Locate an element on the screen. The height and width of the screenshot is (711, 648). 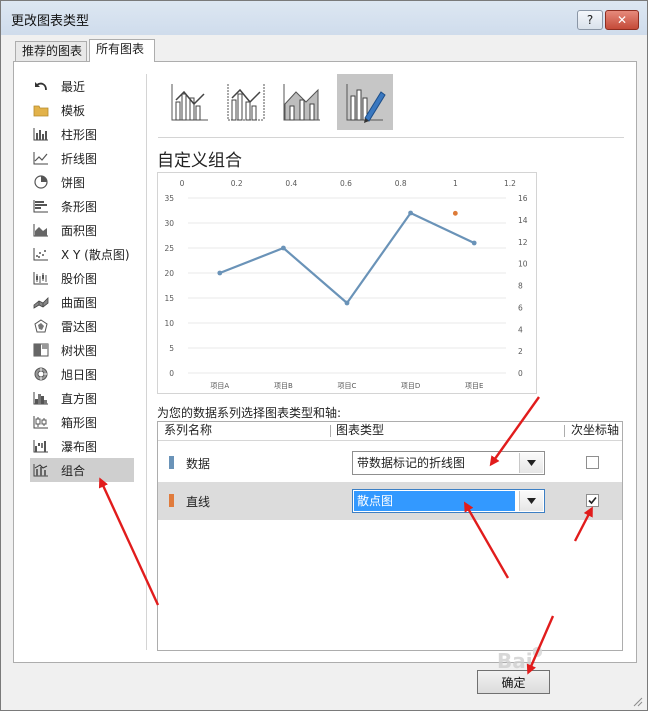
chart-type-line: 折线图 is located at coordinates (82, 158).